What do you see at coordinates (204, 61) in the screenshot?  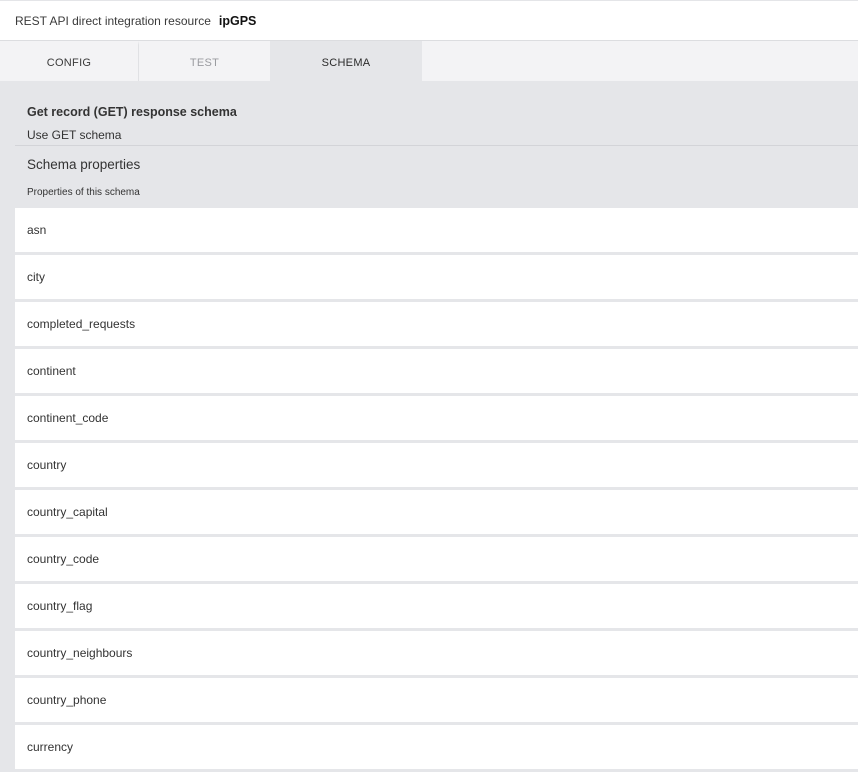 I see `tab-test: TEST` at bounding box center [204, 61].